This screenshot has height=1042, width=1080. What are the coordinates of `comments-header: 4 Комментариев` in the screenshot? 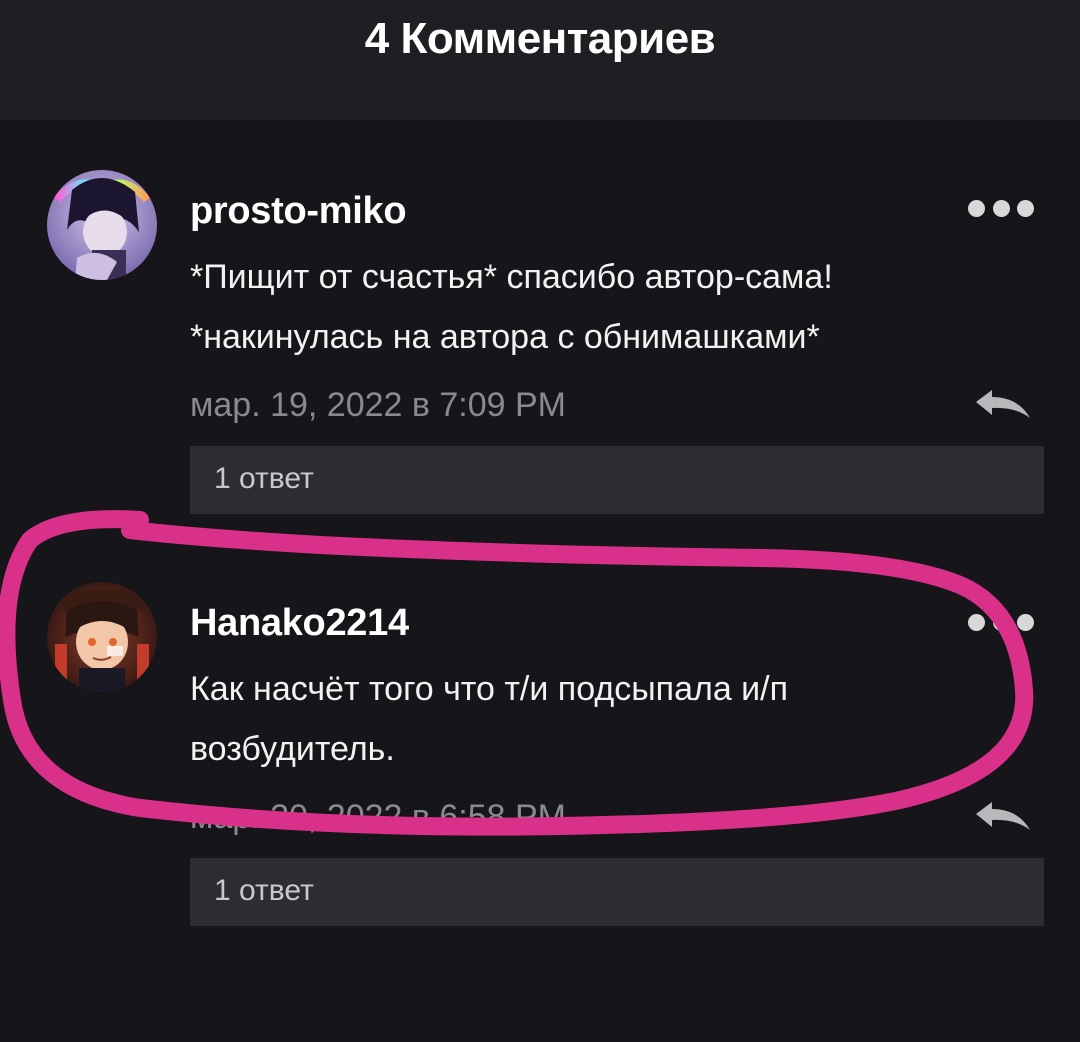 It's located at (540, 60).